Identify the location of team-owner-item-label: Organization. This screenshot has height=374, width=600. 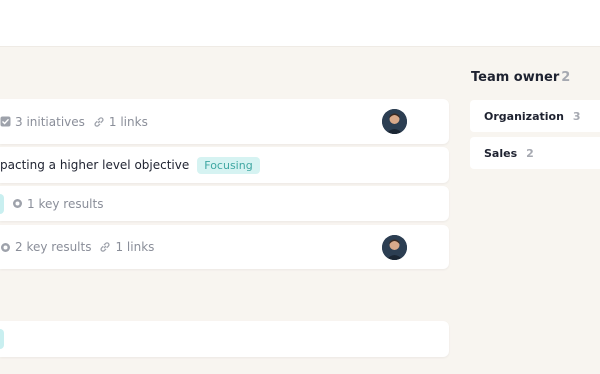
(524, 116).